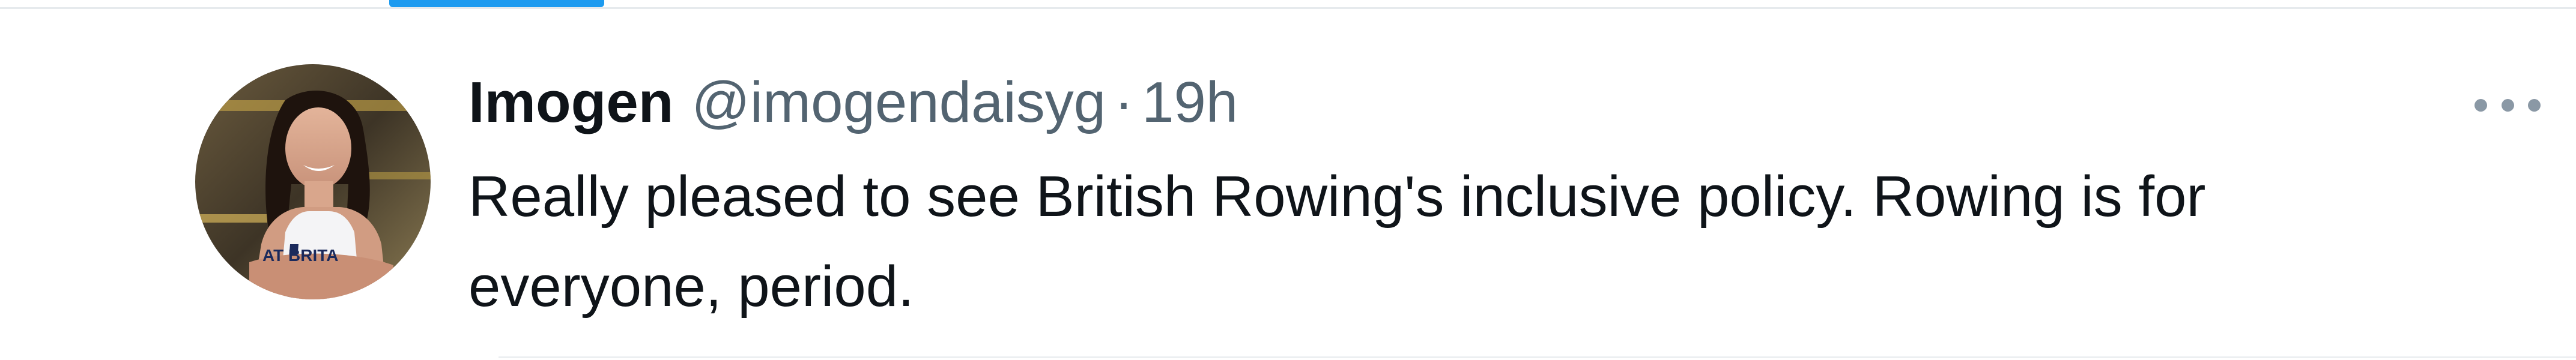 This screenshot has width=2576, height=360. I want to click on tweet-text-line: everyone, period., so click(691, 286).